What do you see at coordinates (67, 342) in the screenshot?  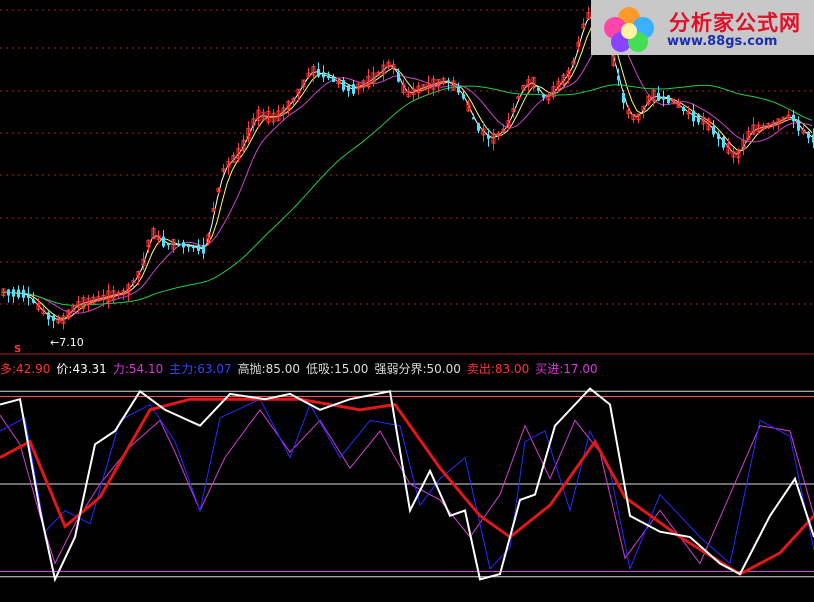 I see `low-price-label: ←7.10` at bounding box center [67, 342].